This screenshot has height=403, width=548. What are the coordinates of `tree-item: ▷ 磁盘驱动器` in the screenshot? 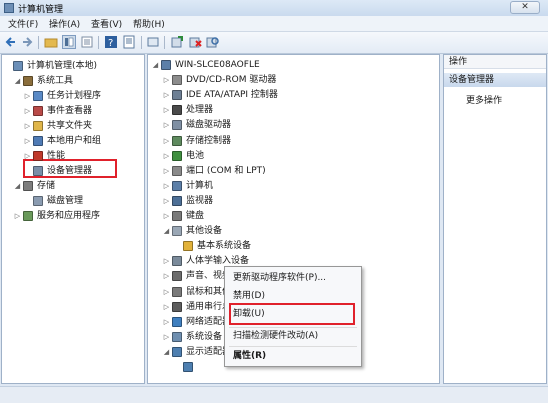 It's located at (293, 125).